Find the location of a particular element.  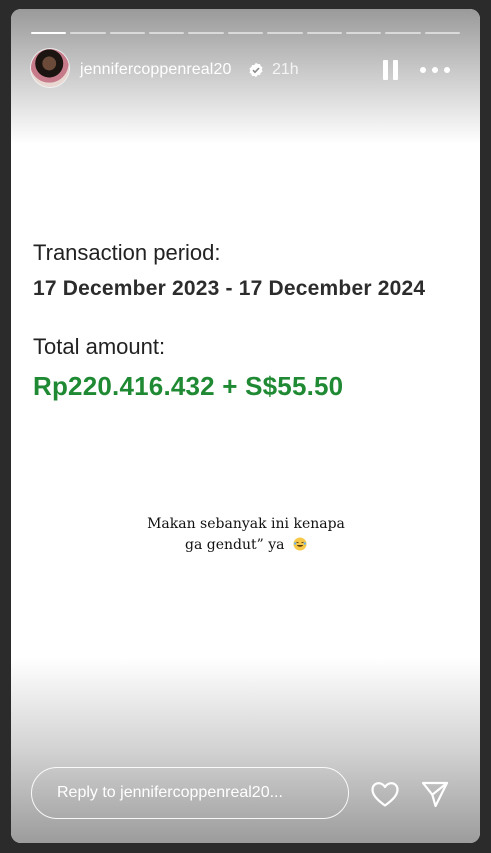

pause-icon is located at coordinates (391, 70).